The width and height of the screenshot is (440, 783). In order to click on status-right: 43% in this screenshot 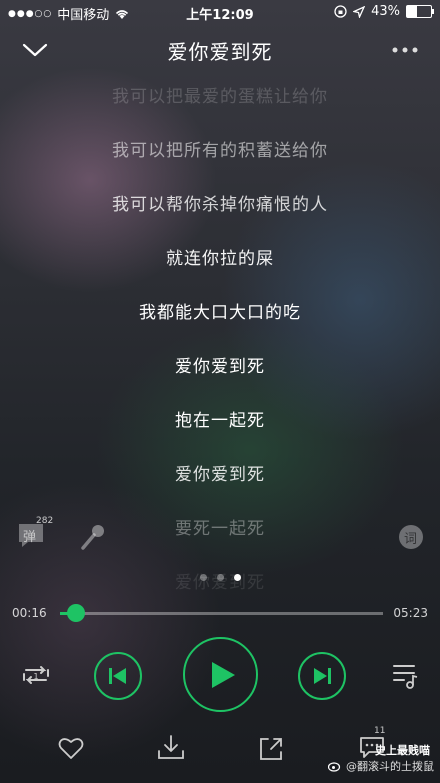, I will do `click(384, 11)`.